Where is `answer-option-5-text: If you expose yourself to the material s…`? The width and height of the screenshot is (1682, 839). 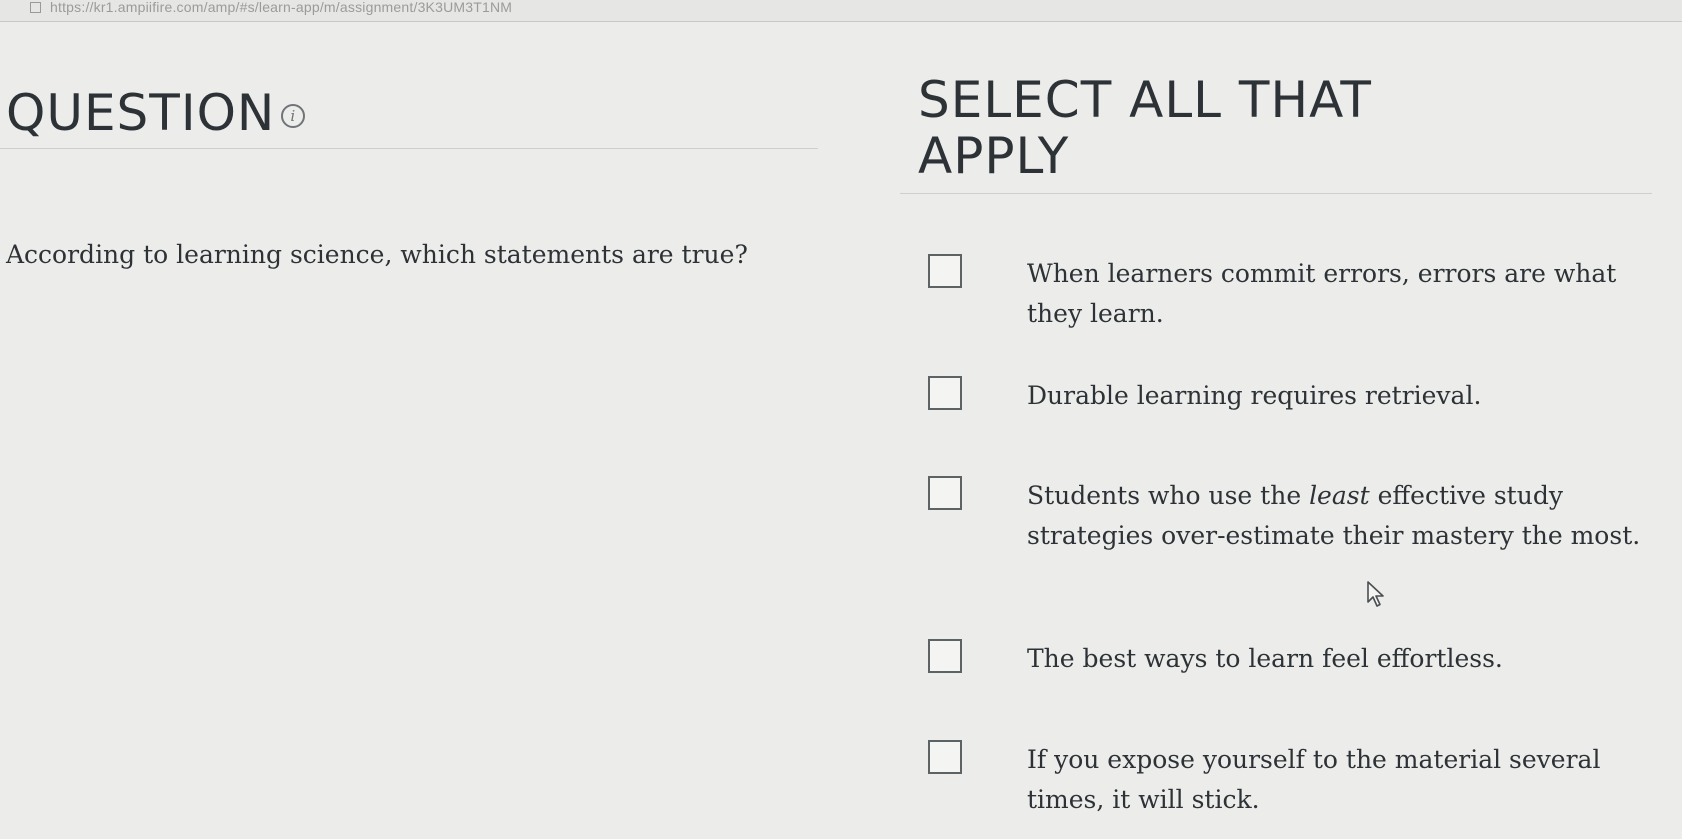 answer-option-5-text: If you expose yourself to the material s… is located at coordinates (1314, 779).